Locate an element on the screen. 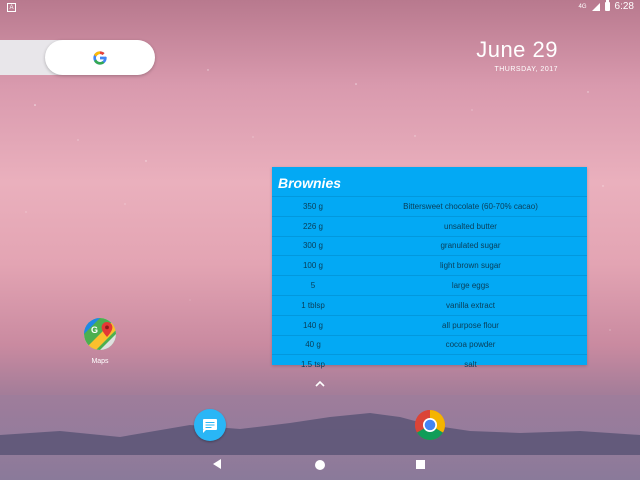 This screenshot has width=640, height=480. ingredient-quantity: 100 g is located at coordinates (313, 266).